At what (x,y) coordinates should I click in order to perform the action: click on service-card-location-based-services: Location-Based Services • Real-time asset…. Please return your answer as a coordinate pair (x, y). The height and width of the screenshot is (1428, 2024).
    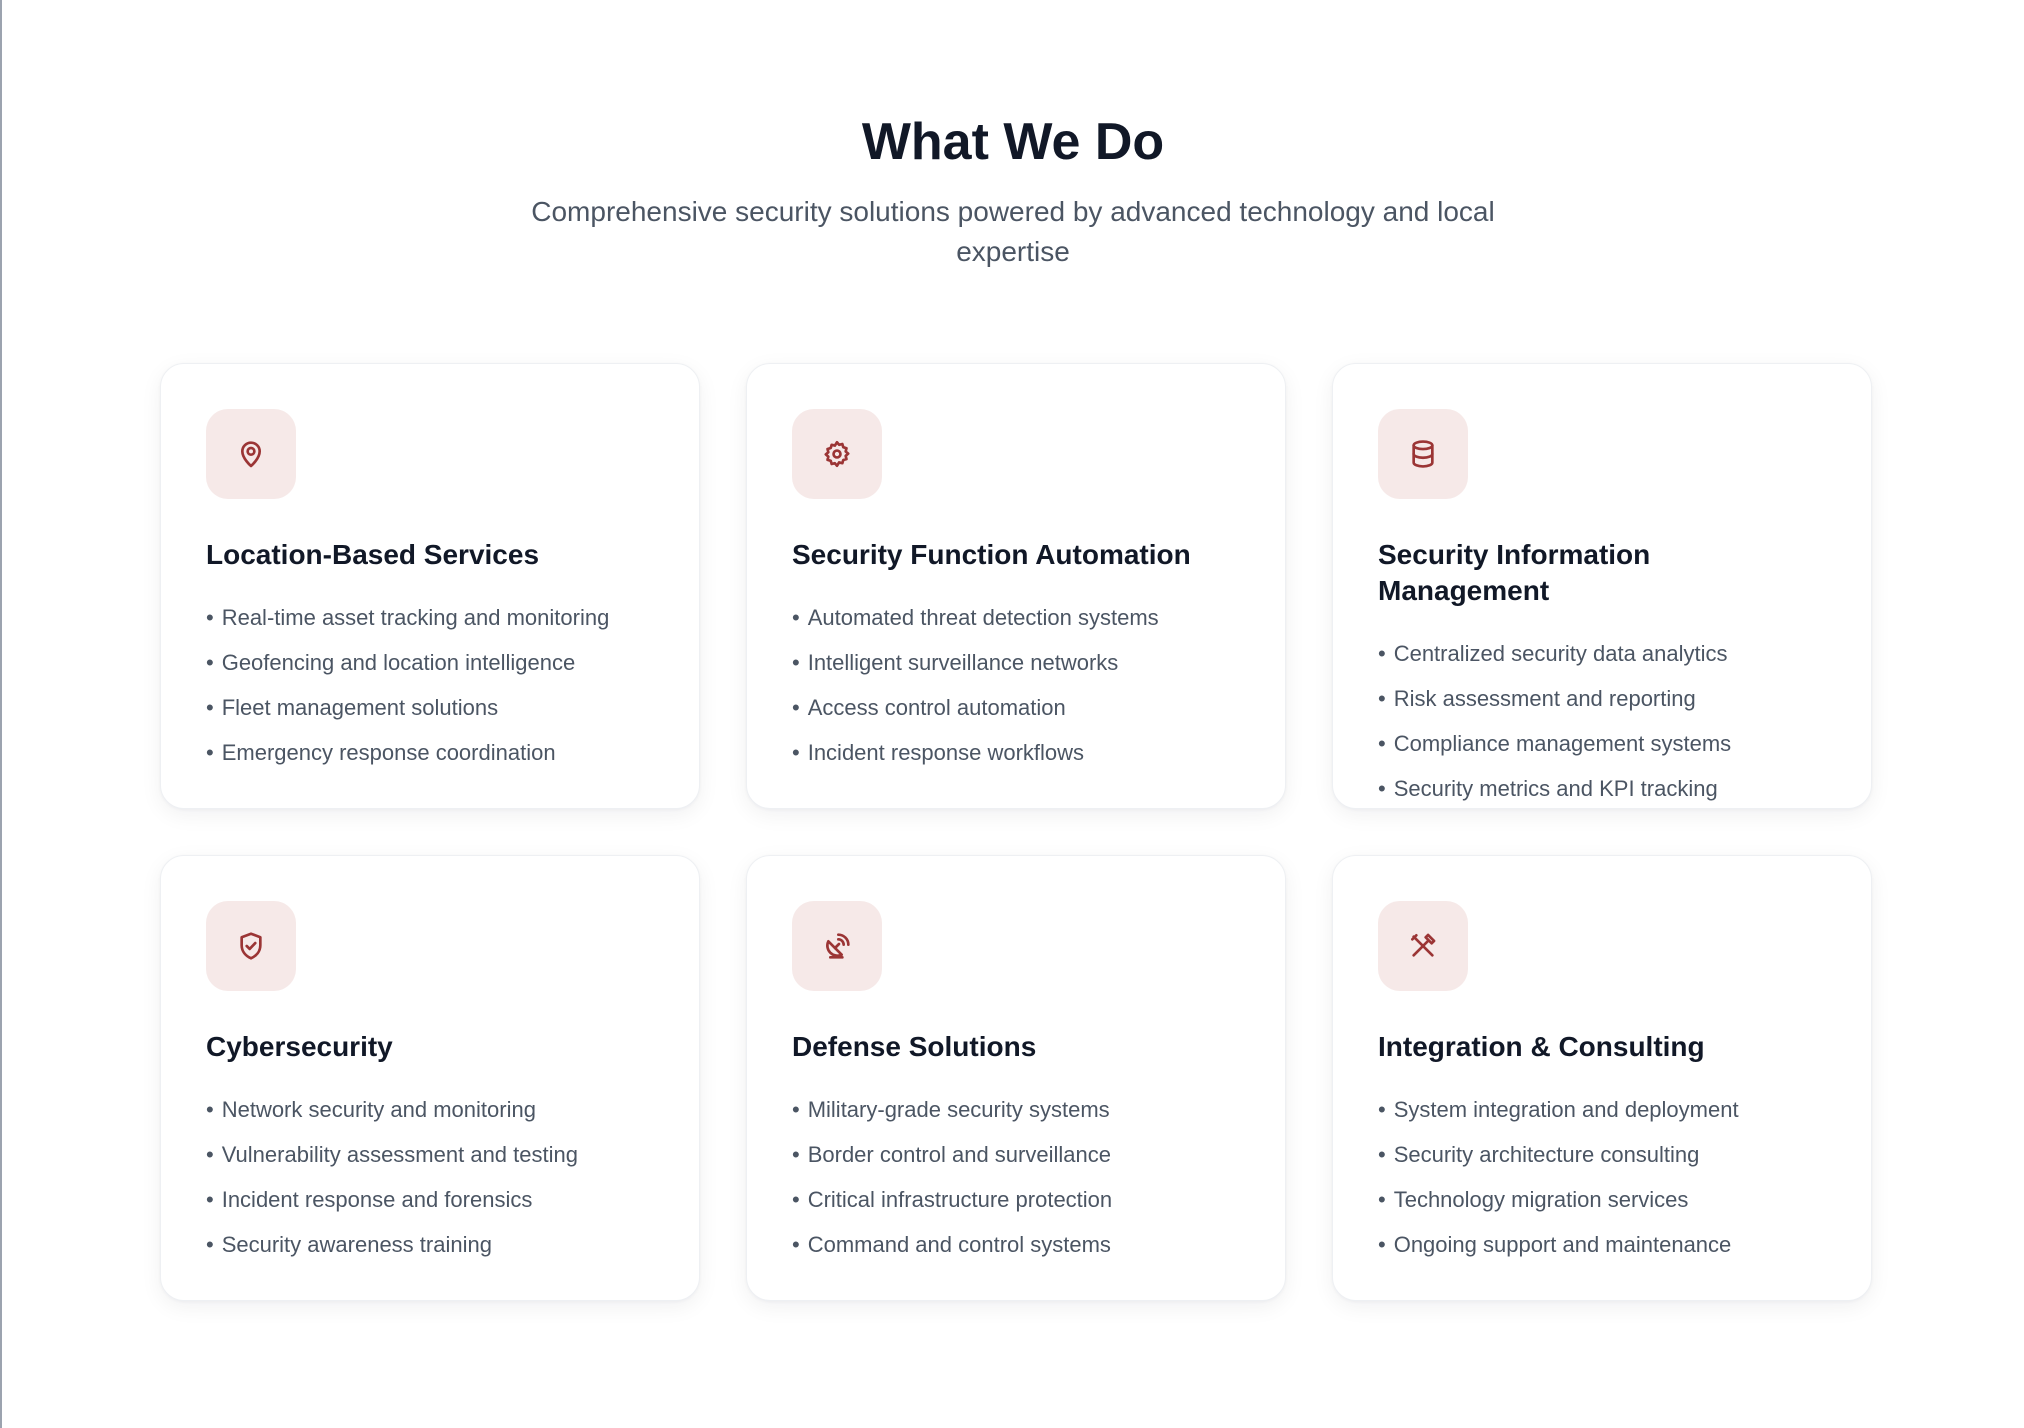
    Looking at the image, I should click on (430, 586).